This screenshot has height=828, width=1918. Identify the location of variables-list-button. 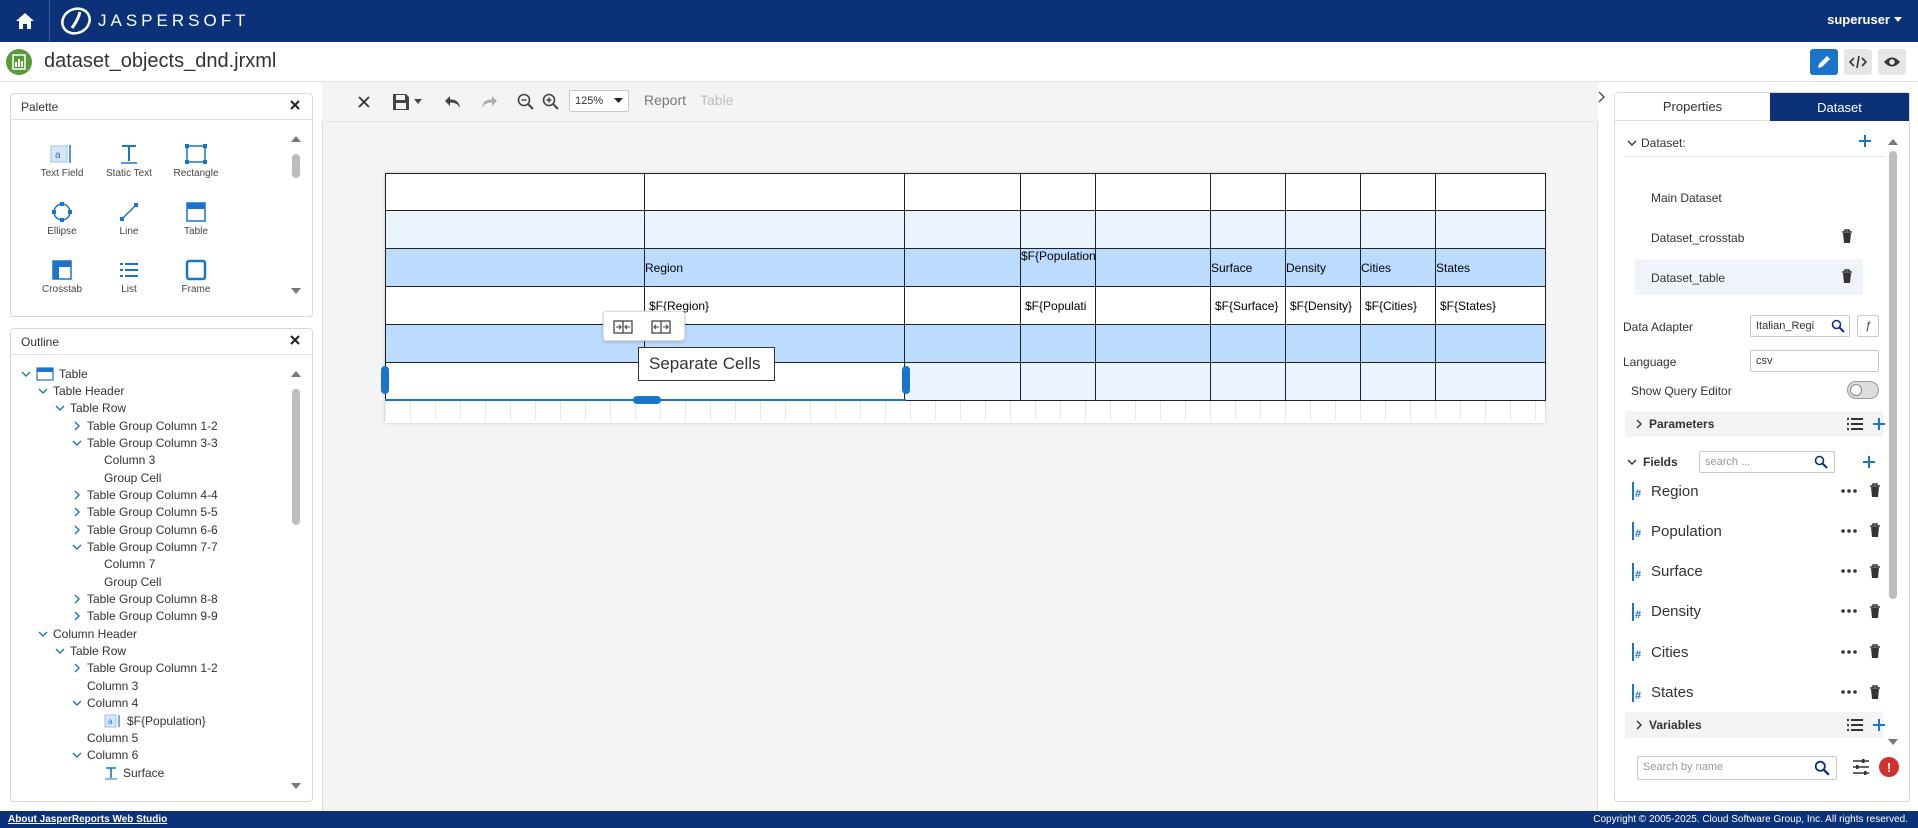
(1855, 725).